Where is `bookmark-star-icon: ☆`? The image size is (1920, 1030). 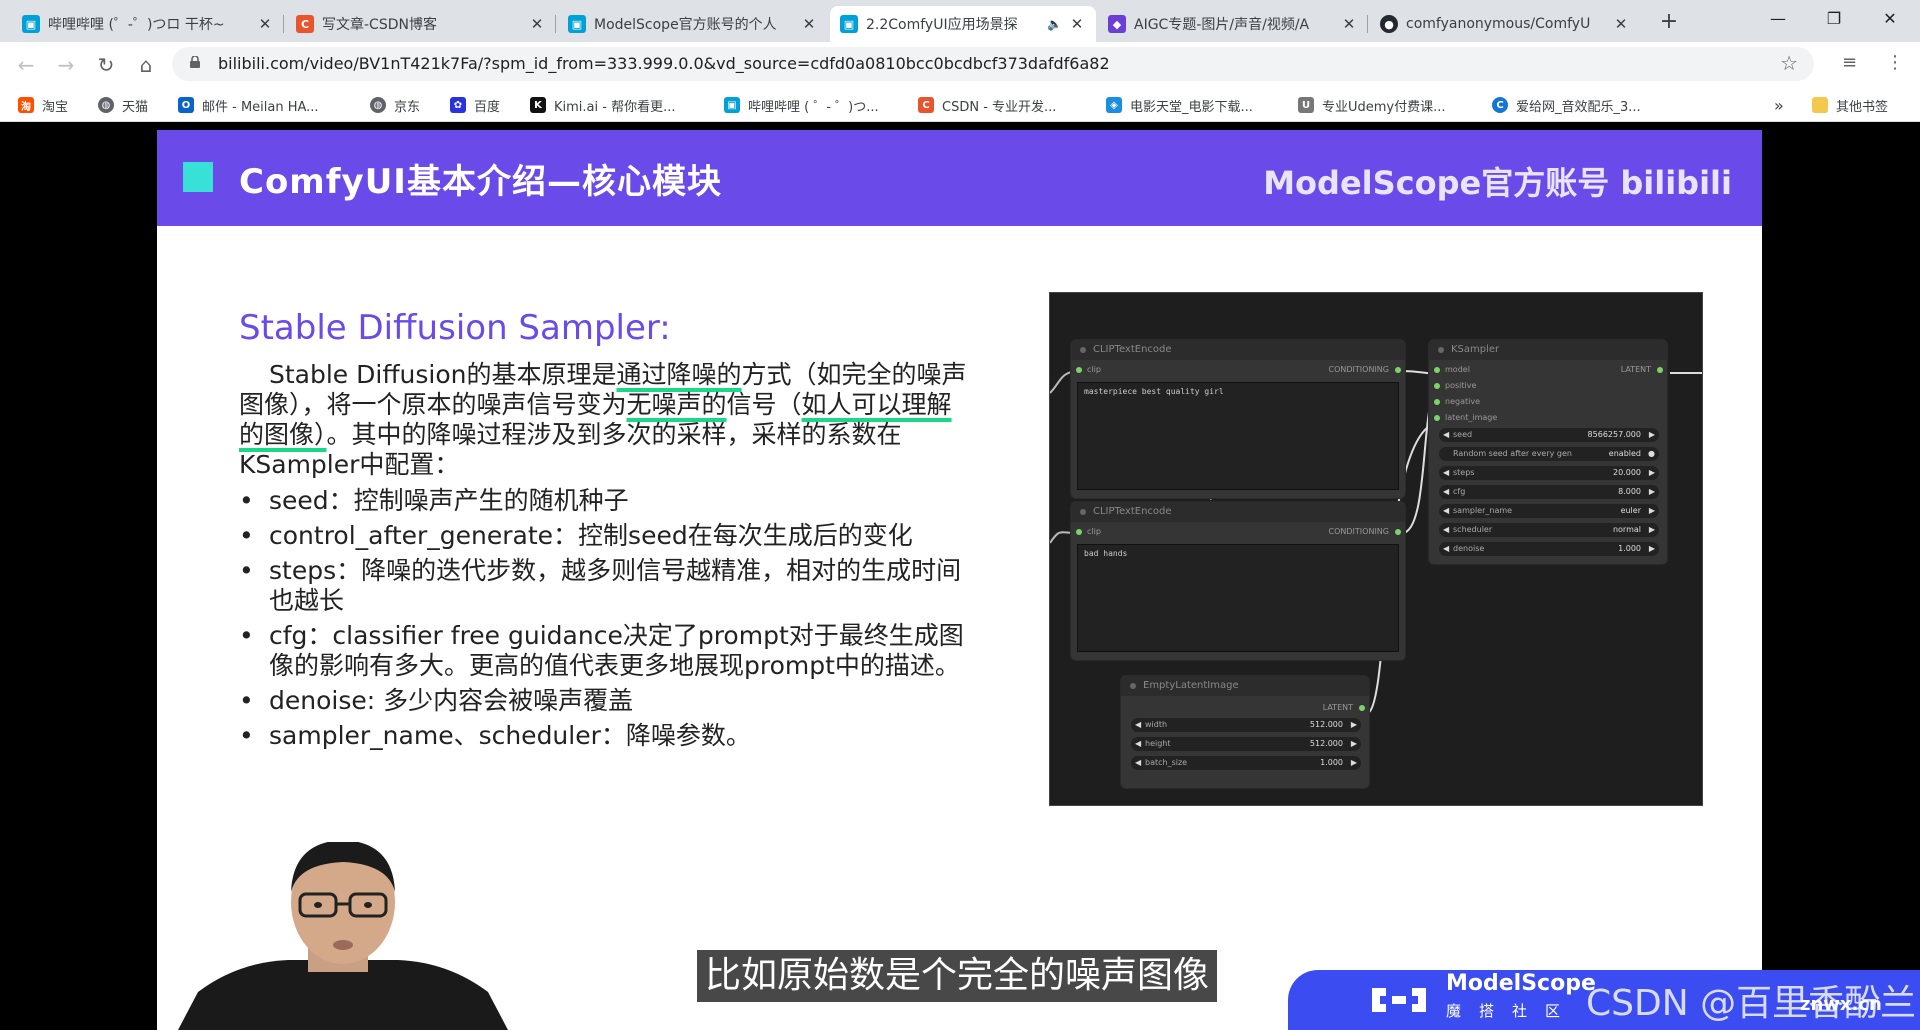
bookmark-star-icon: ☆ is located at coordinates (1789, 63).